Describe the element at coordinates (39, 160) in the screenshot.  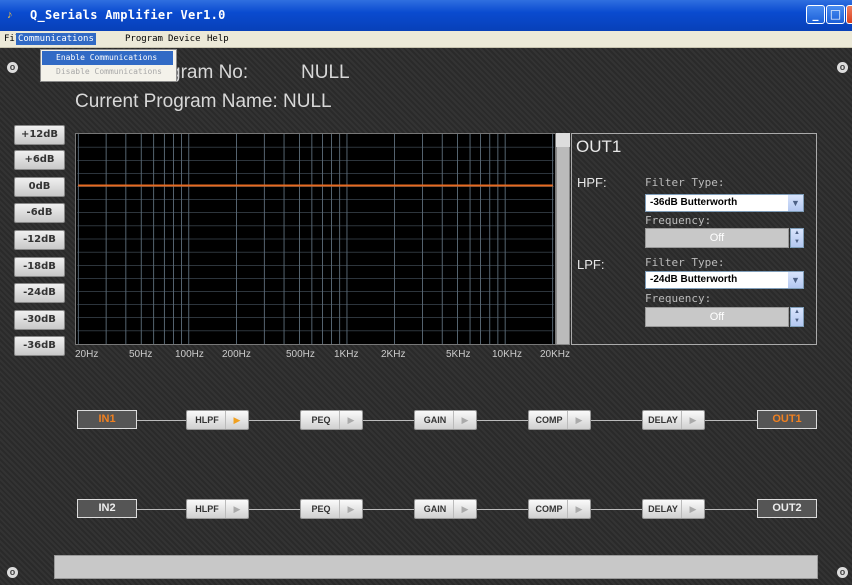
I see `db-button: +6dB` at that location.